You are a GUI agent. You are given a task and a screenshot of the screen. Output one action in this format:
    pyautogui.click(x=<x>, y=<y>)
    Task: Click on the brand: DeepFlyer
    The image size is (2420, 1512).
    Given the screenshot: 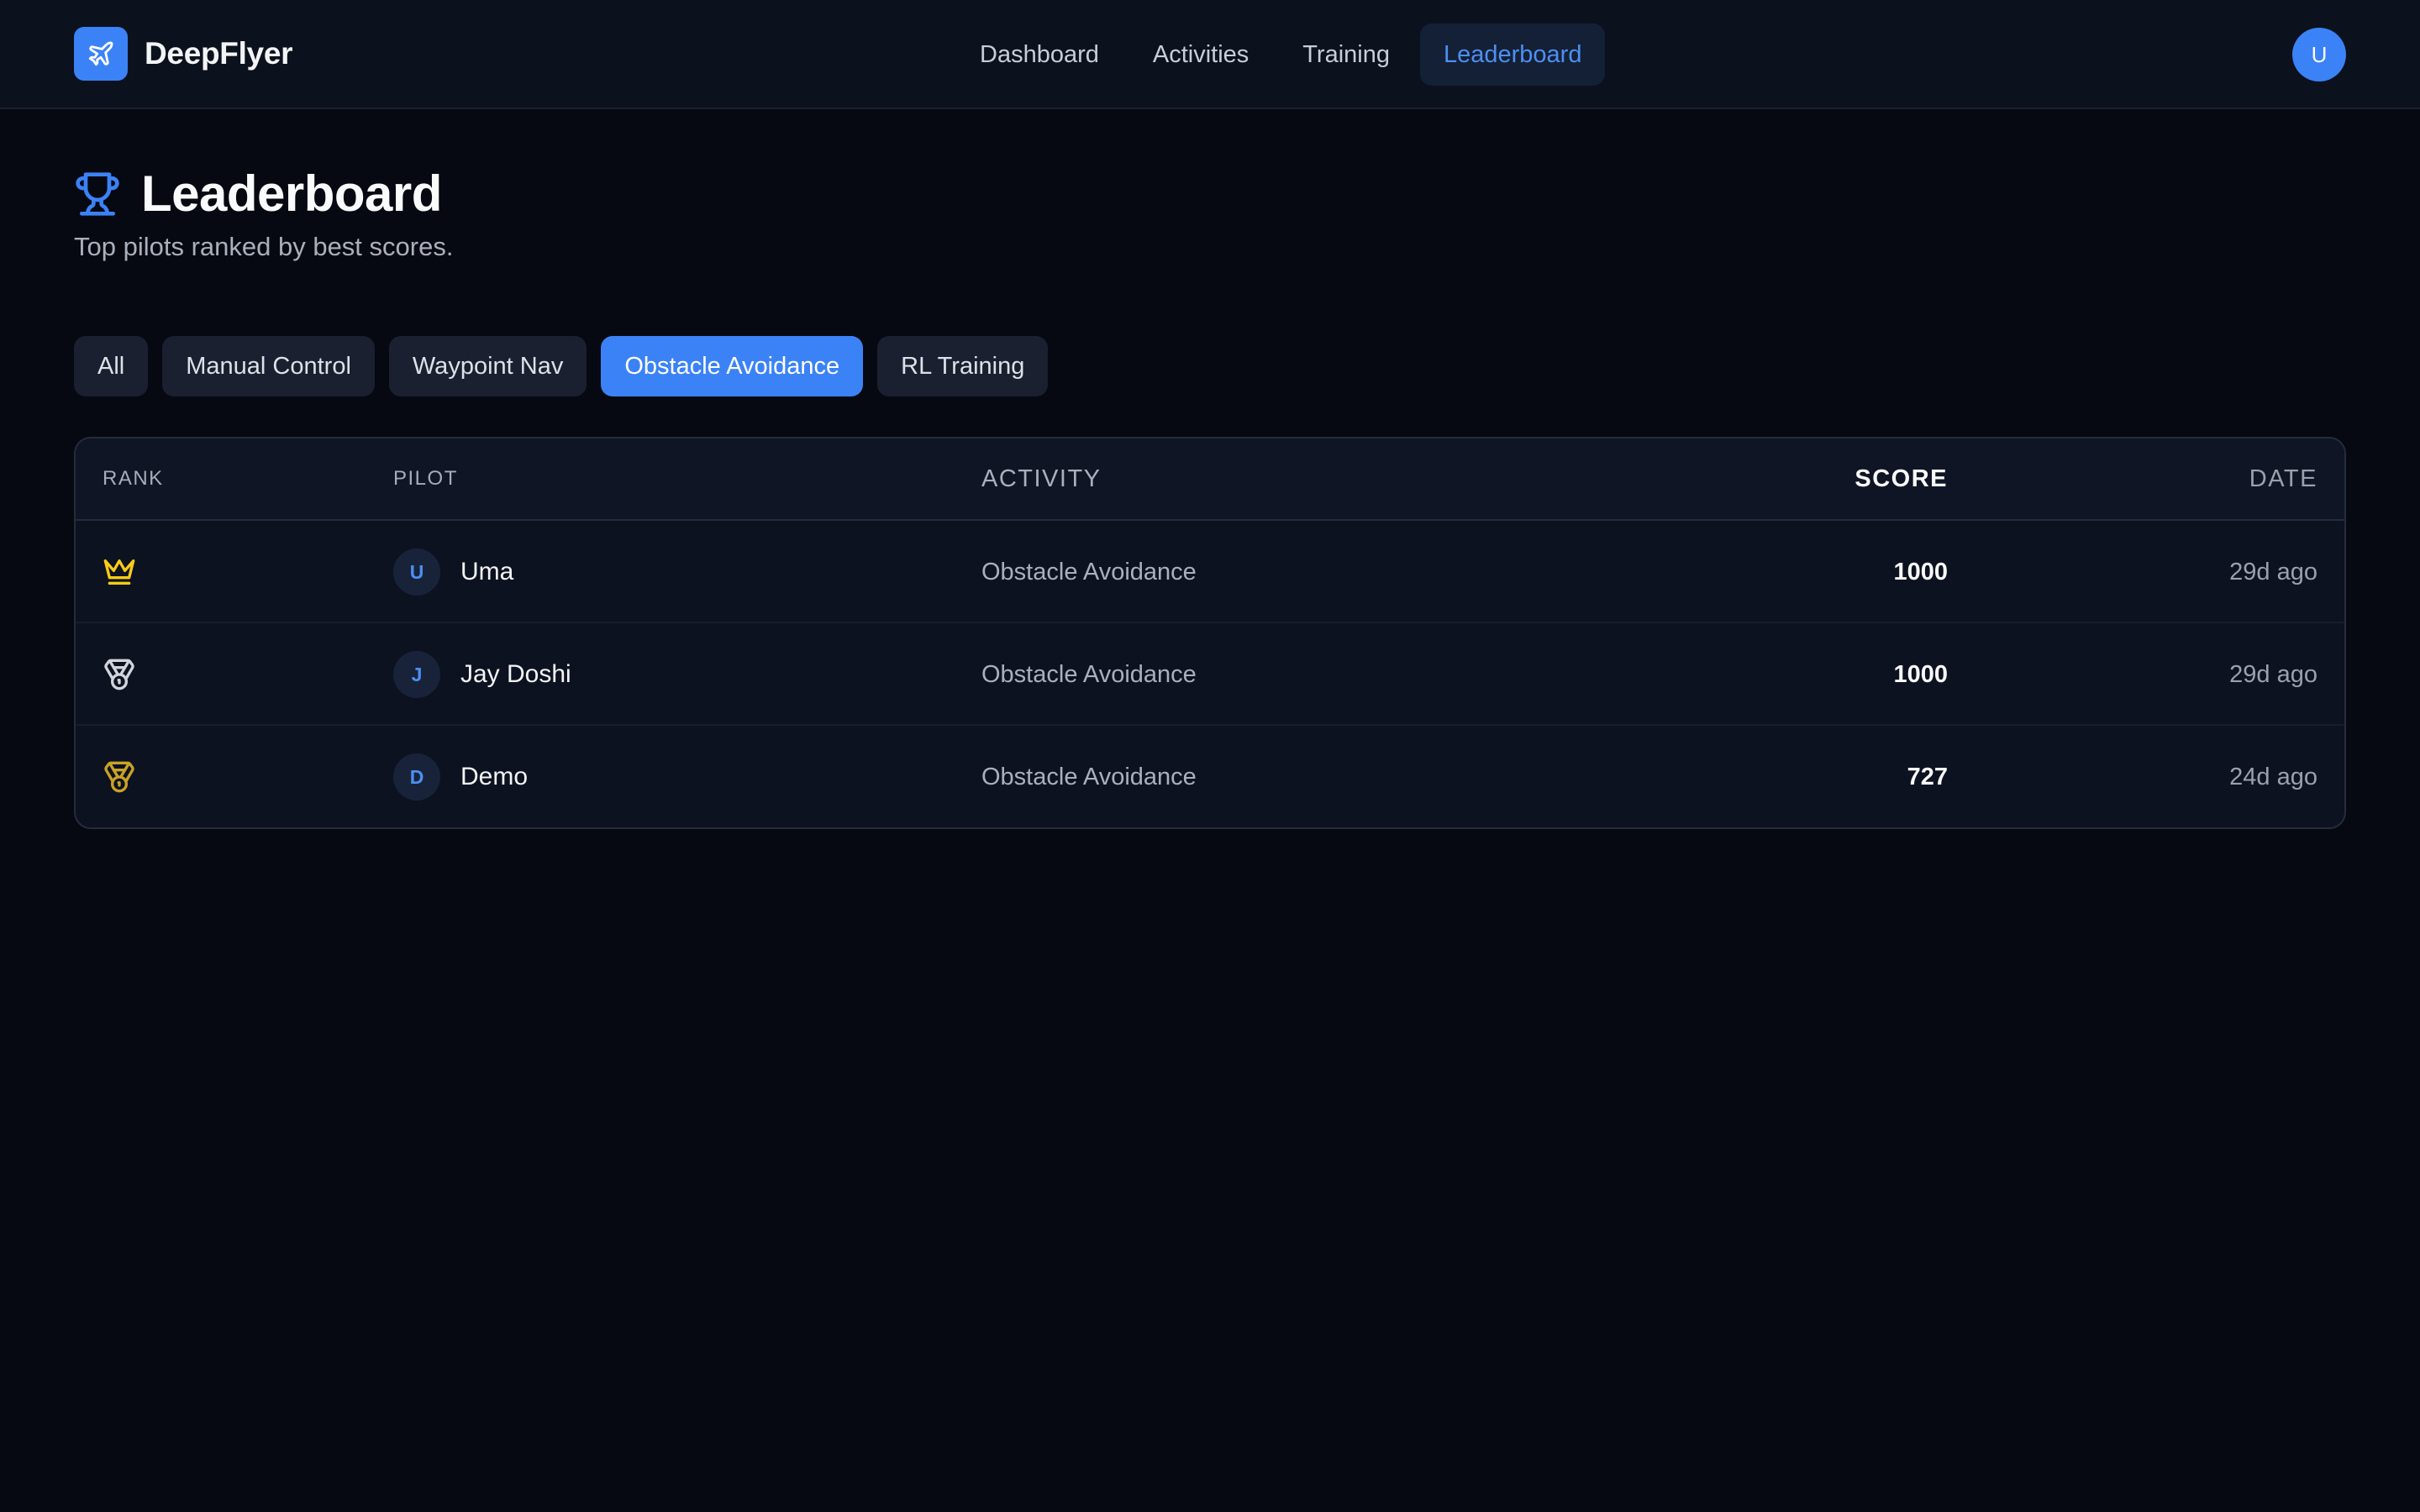 What is the action you would take?
    pyautogui.click(x=183, y=54)
    